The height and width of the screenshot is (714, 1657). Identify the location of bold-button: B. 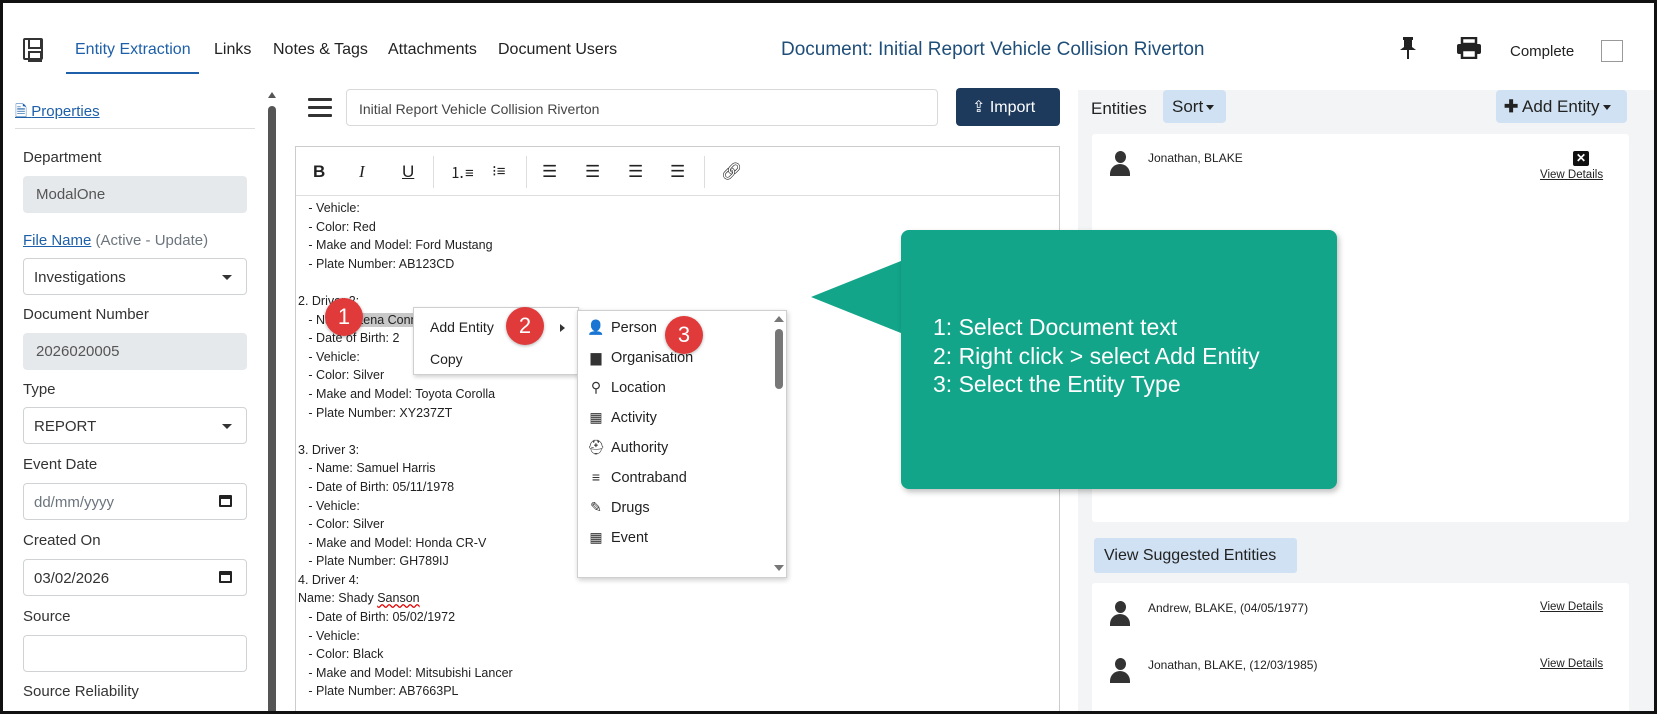
(319, 172).